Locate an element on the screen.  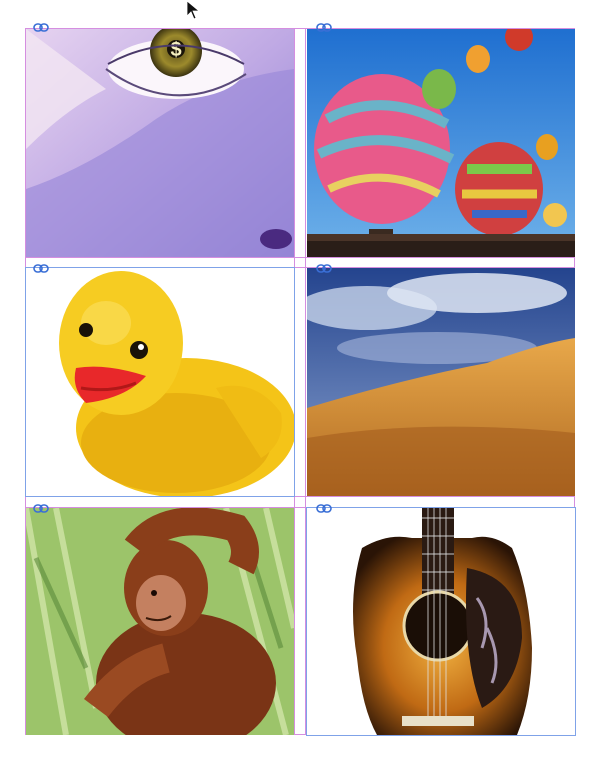
image-frame-duck is located at coordinates (160, 382).